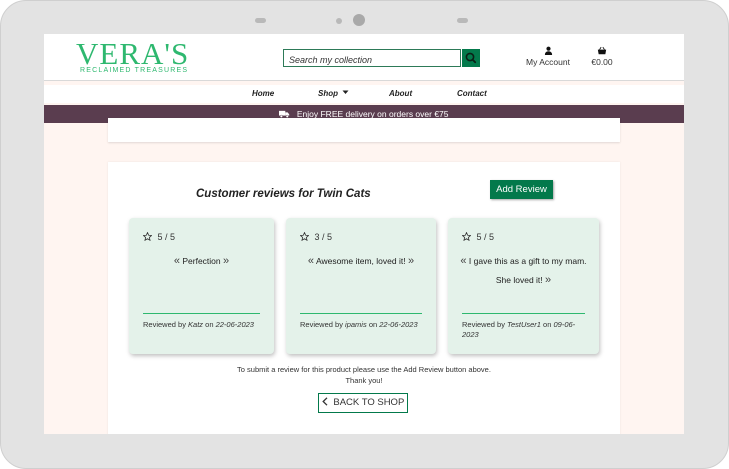 Image resolution: width=729 pixels, height=469 pixels. What do you see at coordinates (345, 92) in the screenshot?
I see `caret-down-icon` at bounding box center [345, 92].